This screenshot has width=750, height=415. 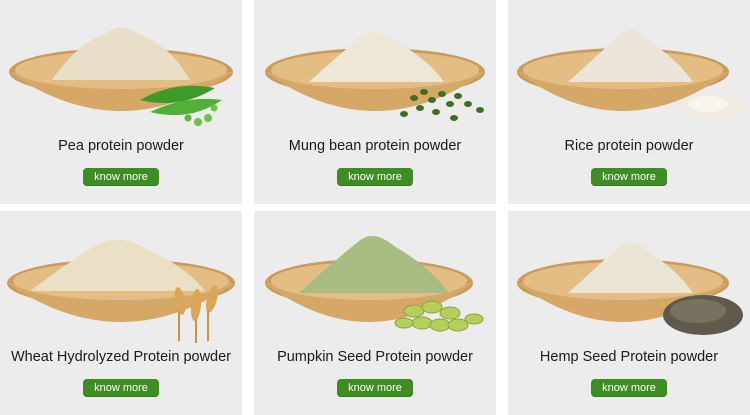 What do you see at coordinates (196, 314) in the screenshot?
I see `wheat-ears-icon` at bounding box center [196, 314].